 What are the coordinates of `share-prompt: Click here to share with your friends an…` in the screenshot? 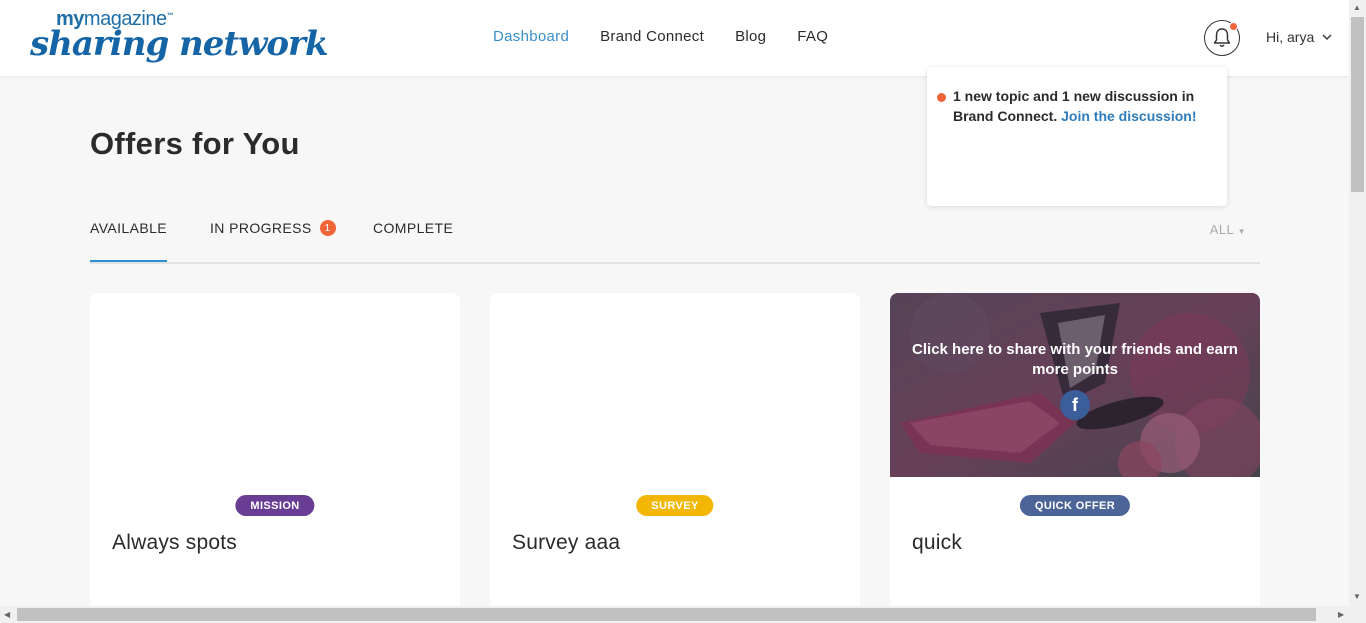 It's located at (1075, 360).